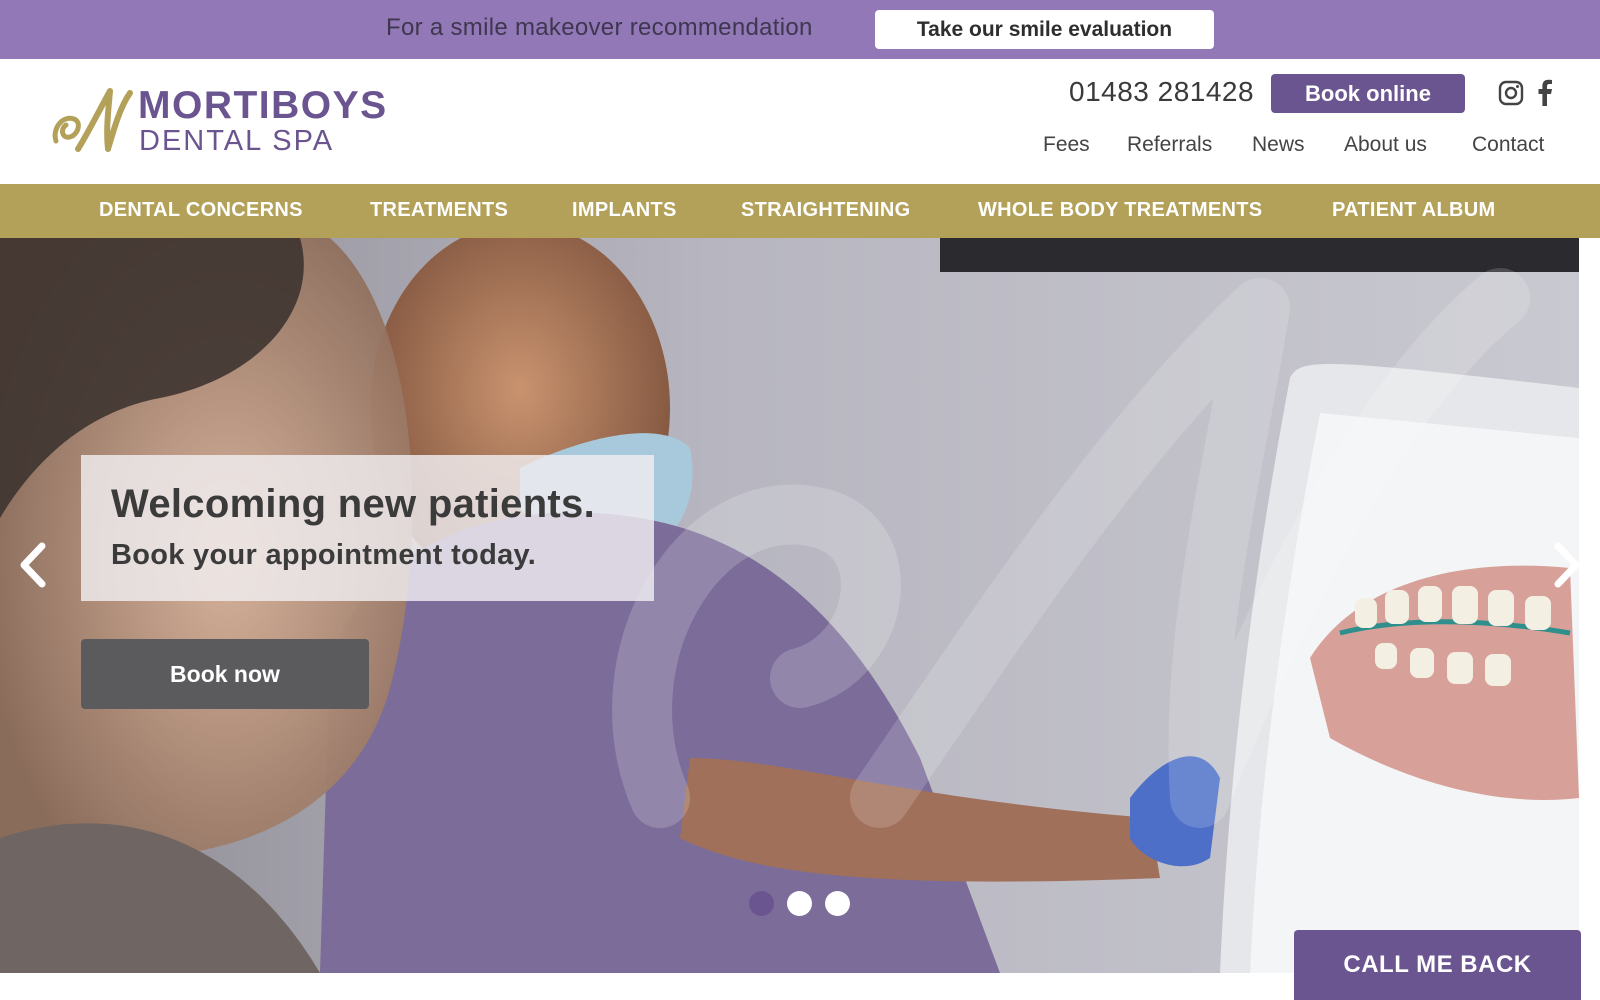 The width and height of the screenshot is (1600, 1000). Describe the element at coordinates (32, 565) in the screenshot. I see `chevron-left-icon` at that location.